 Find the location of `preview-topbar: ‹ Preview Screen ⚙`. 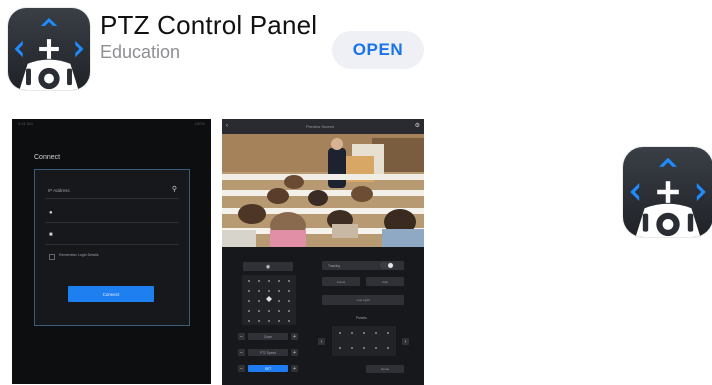

preview-topbar: ‹ Preview Screen ⚙ is located at coordinates (323, 126).